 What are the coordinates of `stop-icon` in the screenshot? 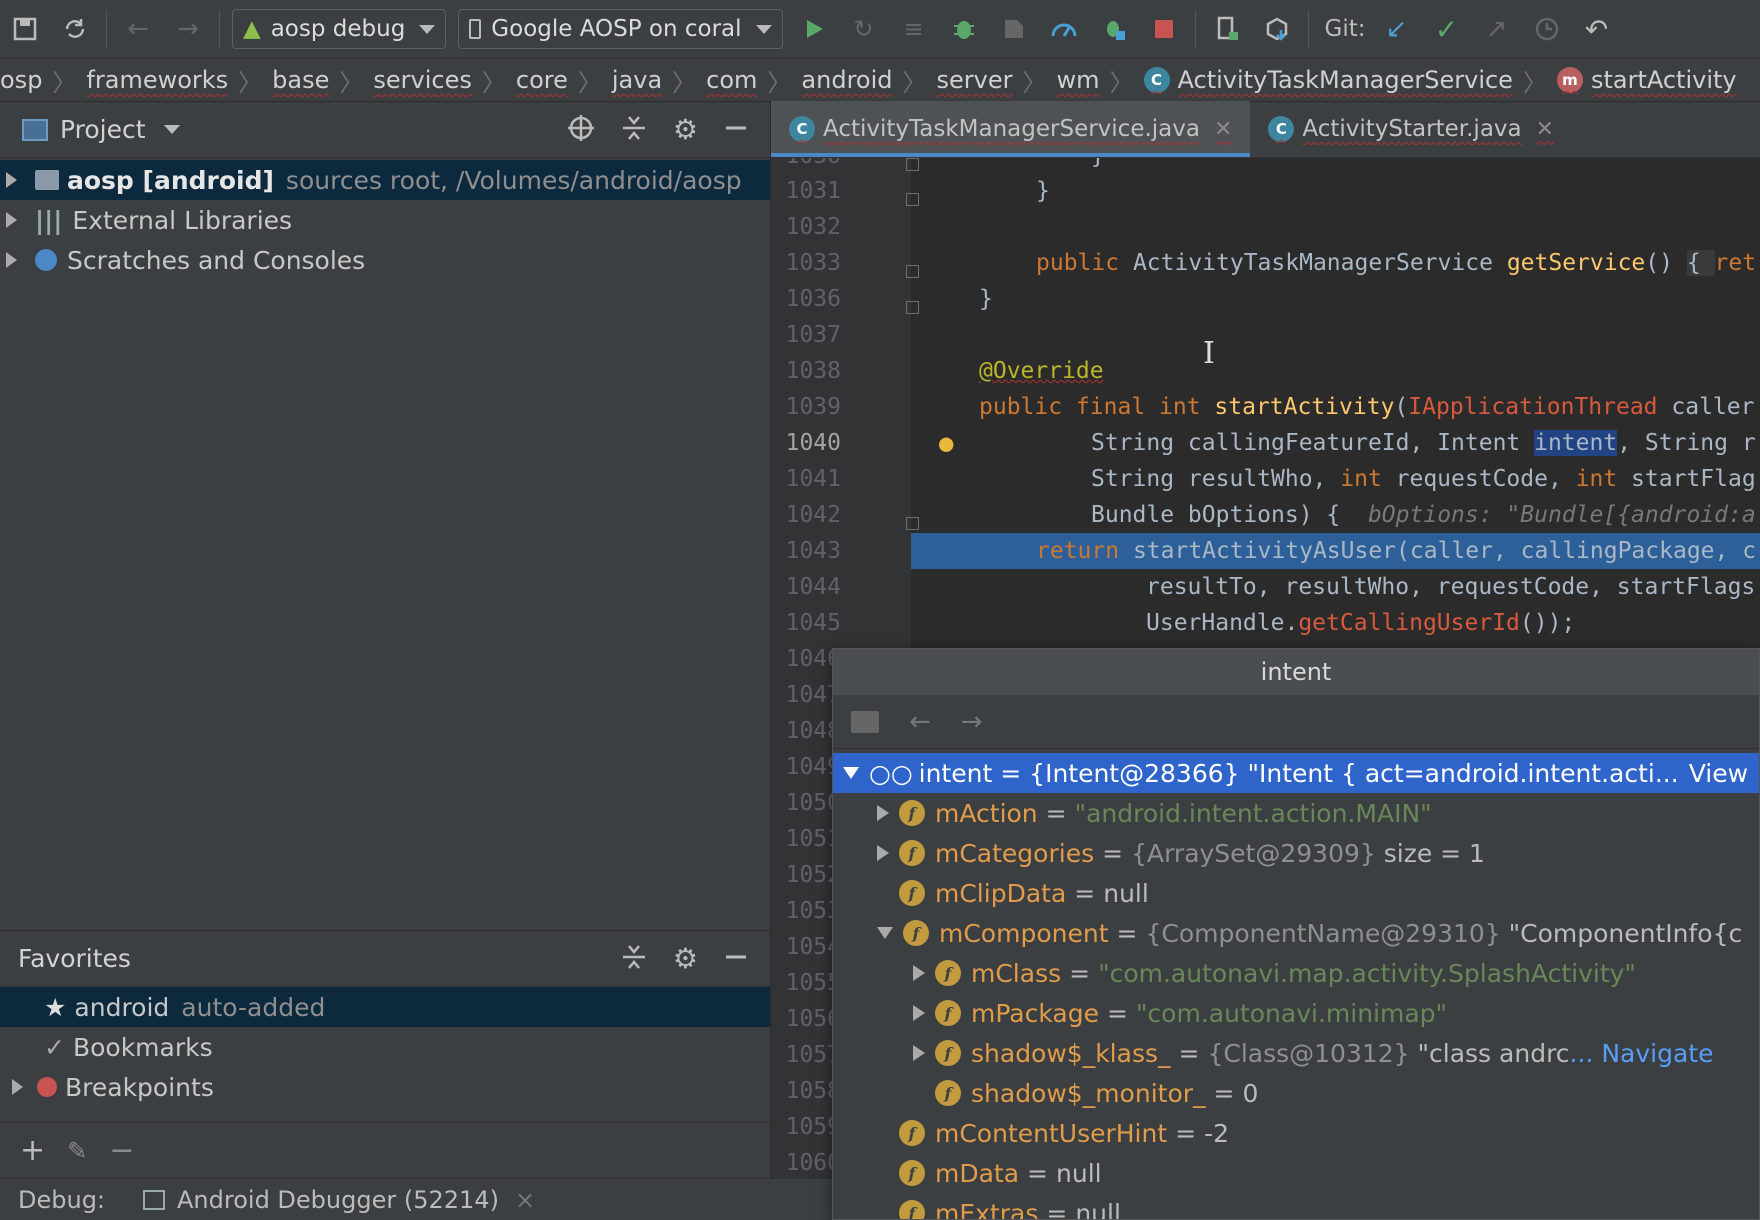 It's located at (1164, 29).